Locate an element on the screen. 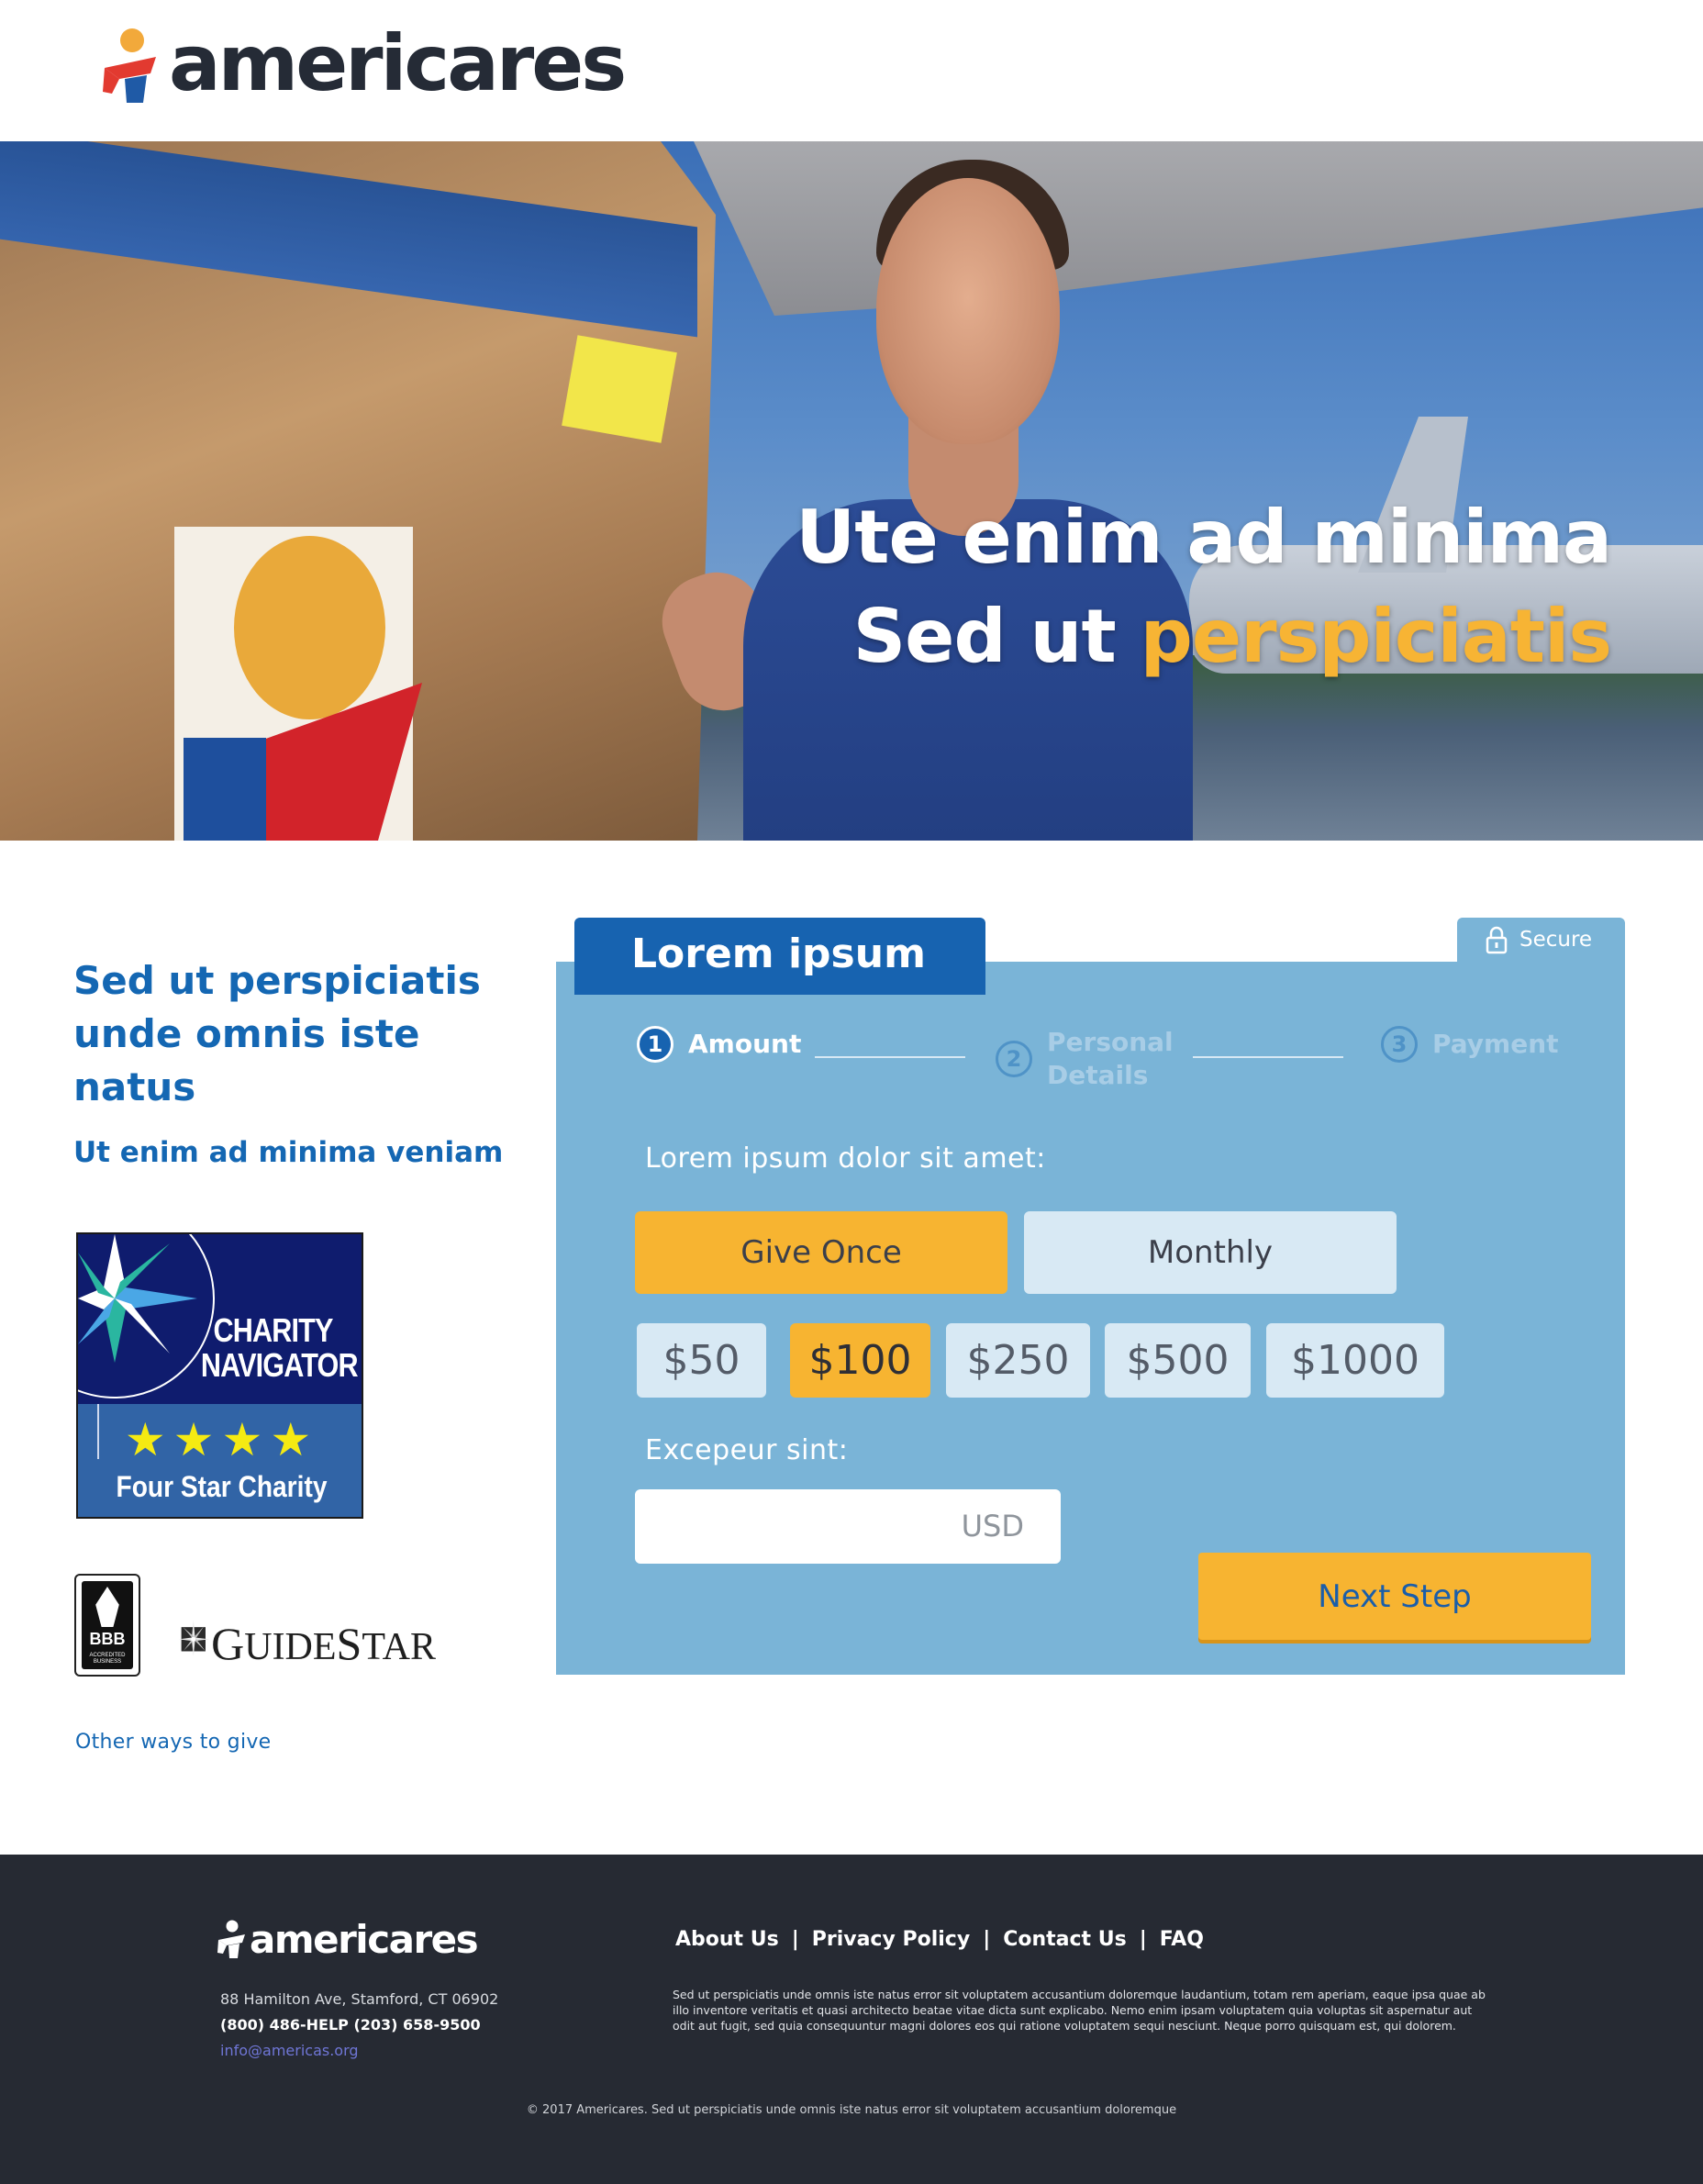 Image resolution: width=1703 pixels, height=2184 pixels. site-header: americares is located at coordinates (851, 70).